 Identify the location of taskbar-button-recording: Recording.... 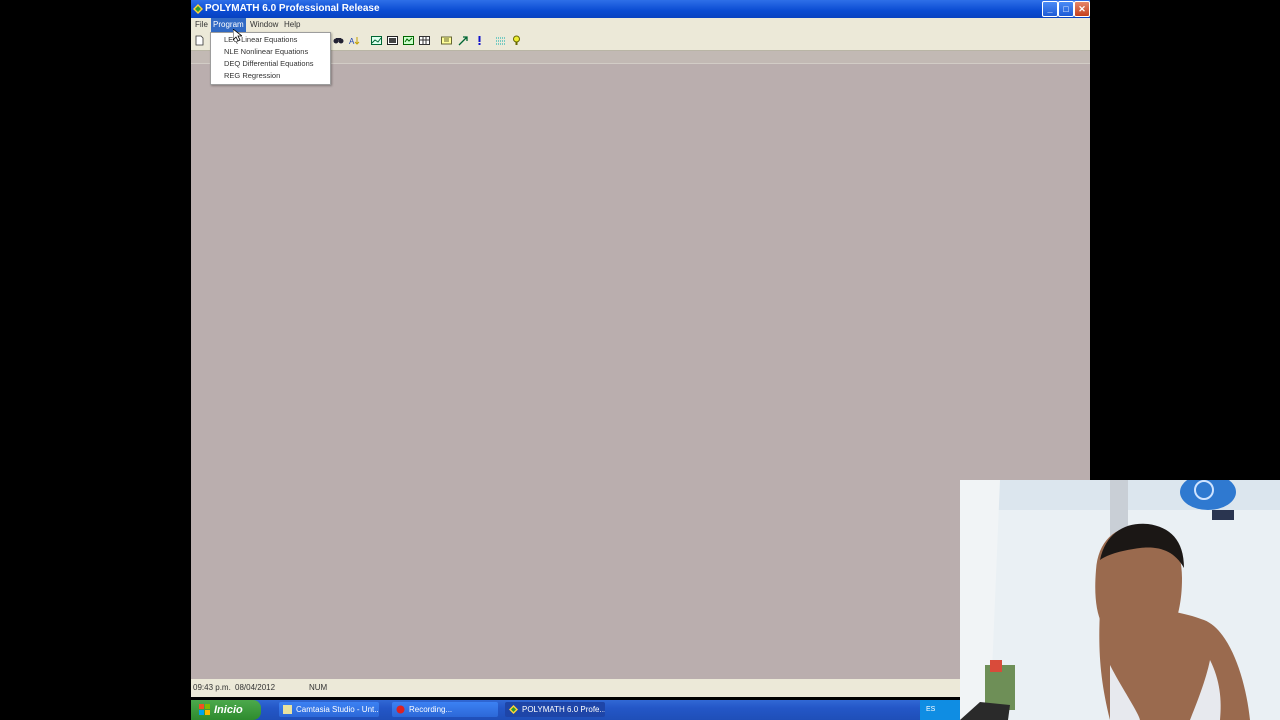
(445, 709).